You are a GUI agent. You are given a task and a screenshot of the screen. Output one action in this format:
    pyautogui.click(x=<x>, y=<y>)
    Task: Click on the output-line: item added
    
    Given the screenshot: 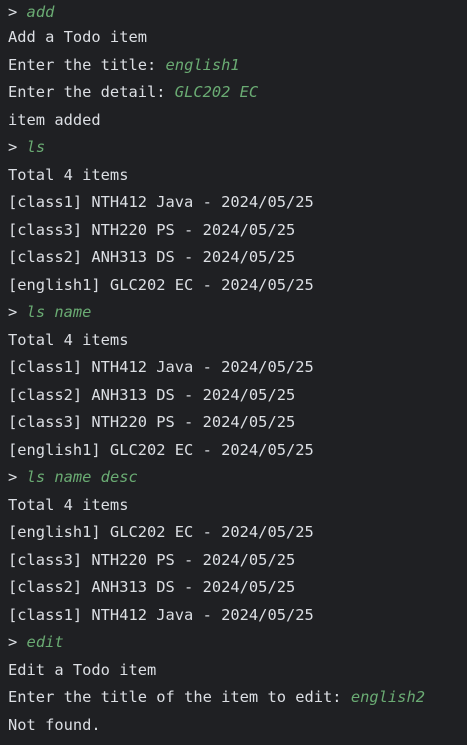 What is the action you would take?
    pyautogui.click(x=237, y=121)
    